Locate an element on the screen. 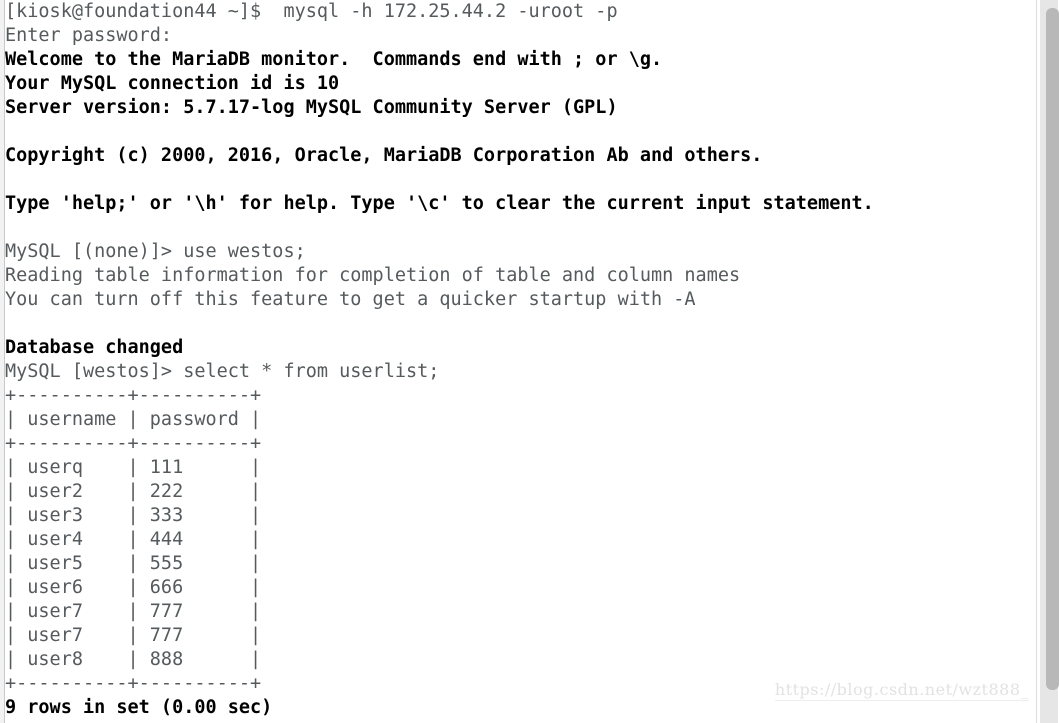 The image size is (1059, 723). terminal-line: MySQL [westos]> select * from userlist; is located at coordinates (222, 371).